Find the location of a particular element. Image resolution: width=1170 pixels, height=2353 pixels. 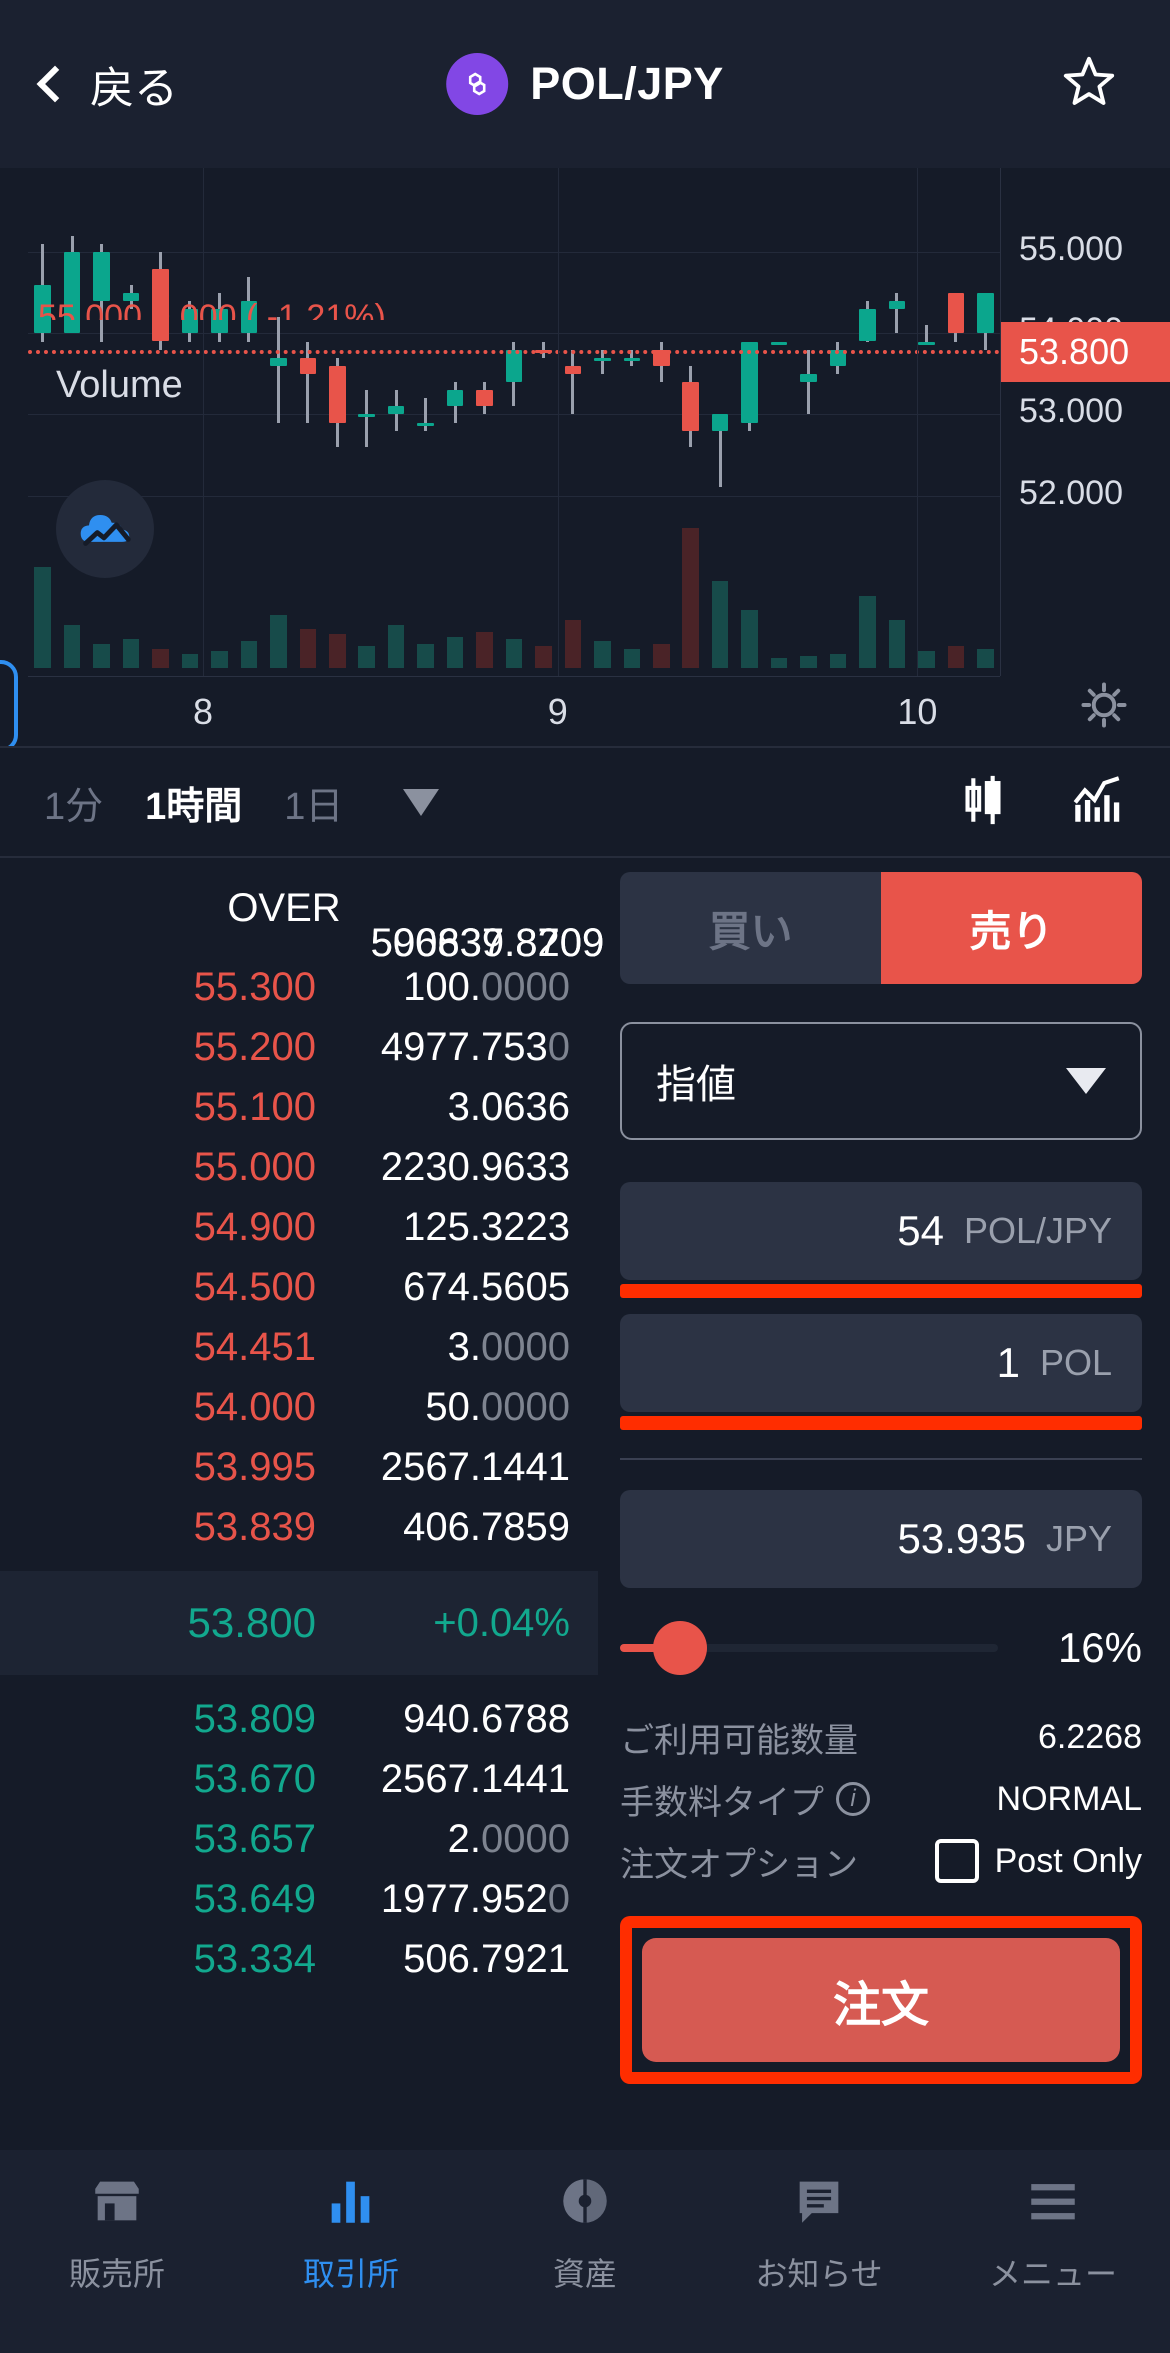

price-input: 54 POL/JPY is located at coordinates (881, 1231).